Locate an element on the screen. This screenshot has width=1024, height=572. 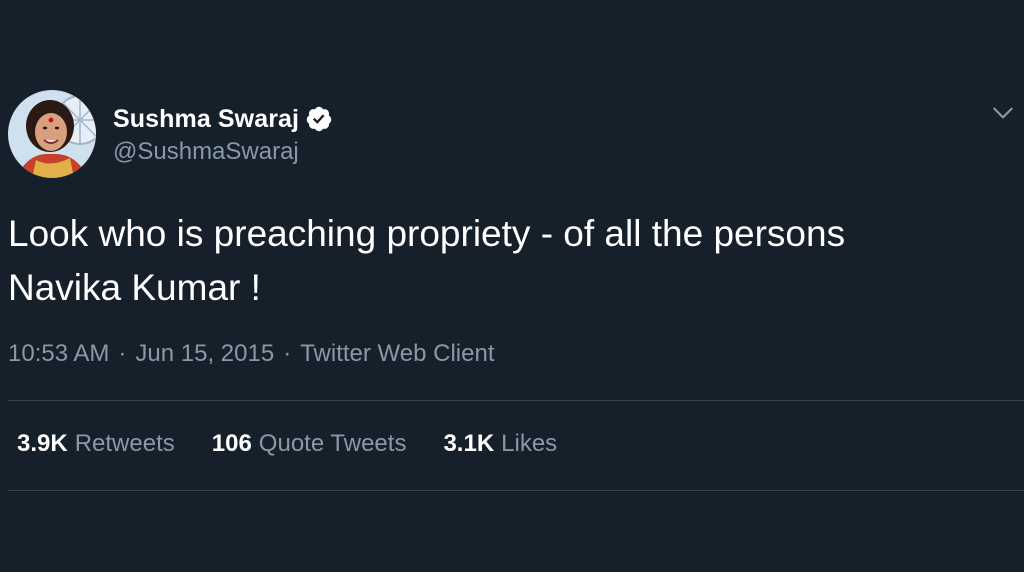
avatar is located at coordinates (52, 134).